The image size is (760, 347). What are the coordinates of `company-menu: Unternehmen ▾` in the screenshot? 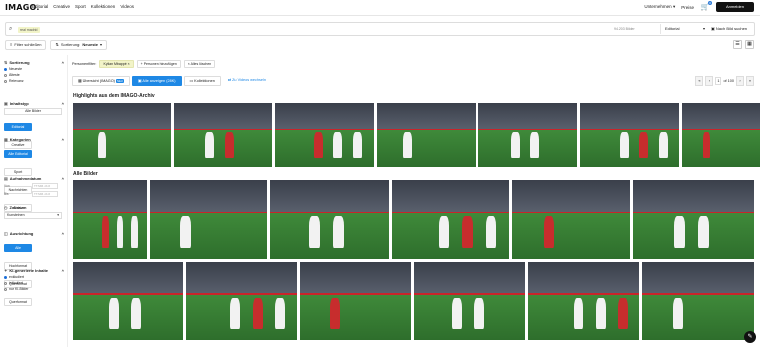 It's located at (659, 7).